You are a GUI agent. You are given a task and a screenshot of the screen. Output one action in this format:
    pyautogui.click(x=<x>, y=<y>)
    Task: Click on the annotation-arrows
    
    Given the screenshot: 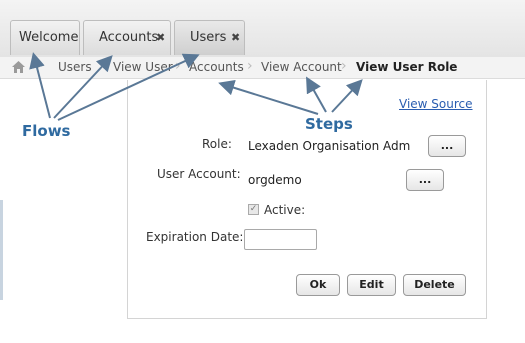 What is the action you would take?
    pyautogui.click(x=196, y=86)
    